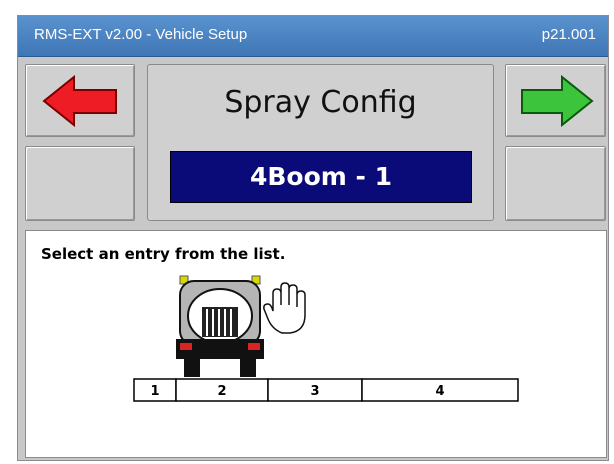 Image resolution: width=614 pixels, height=464 pixels. Describe the element at coordinates (555, 183) in the screenshot. I see `blank-right-button` at that location.